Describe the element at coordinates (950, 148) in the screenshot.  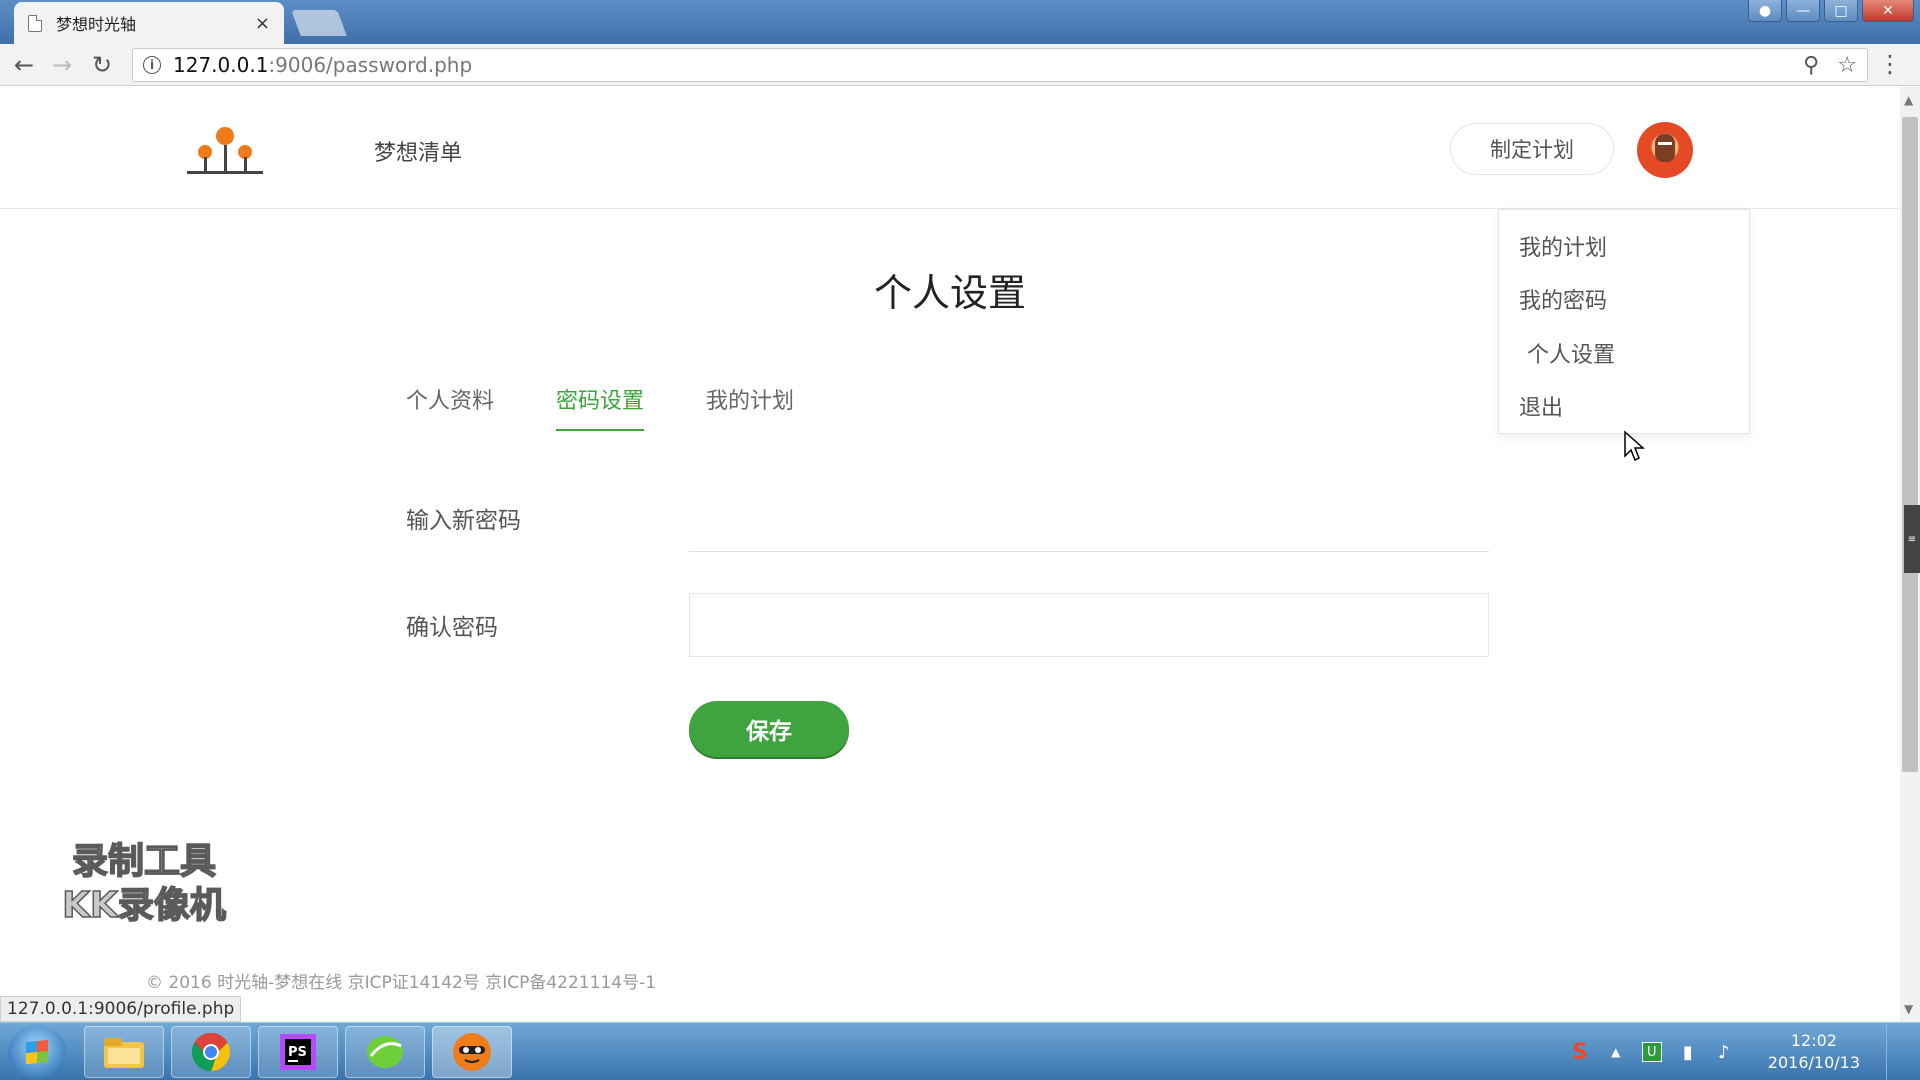
I see `site-header: 梦想清单 制定计划` at that location.